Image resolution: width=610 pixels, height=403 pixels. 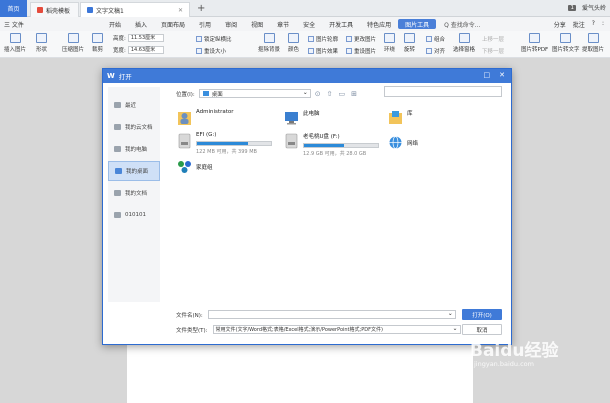 What do you see at coordinates (361, 51) in the screenshot?
I see `reset-picture-button: 重设图片` at bounding box center [361, 51].